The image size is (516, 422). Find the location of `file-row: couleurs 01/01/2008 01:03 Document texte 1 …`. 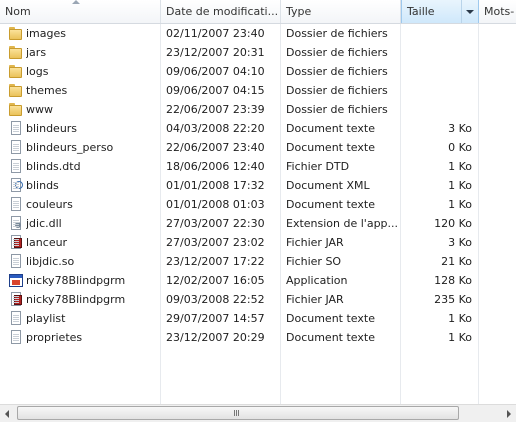

file-row: couleurs 01/01/2008 01:03 Document texte 1 … is located at coordinates (258, 204).